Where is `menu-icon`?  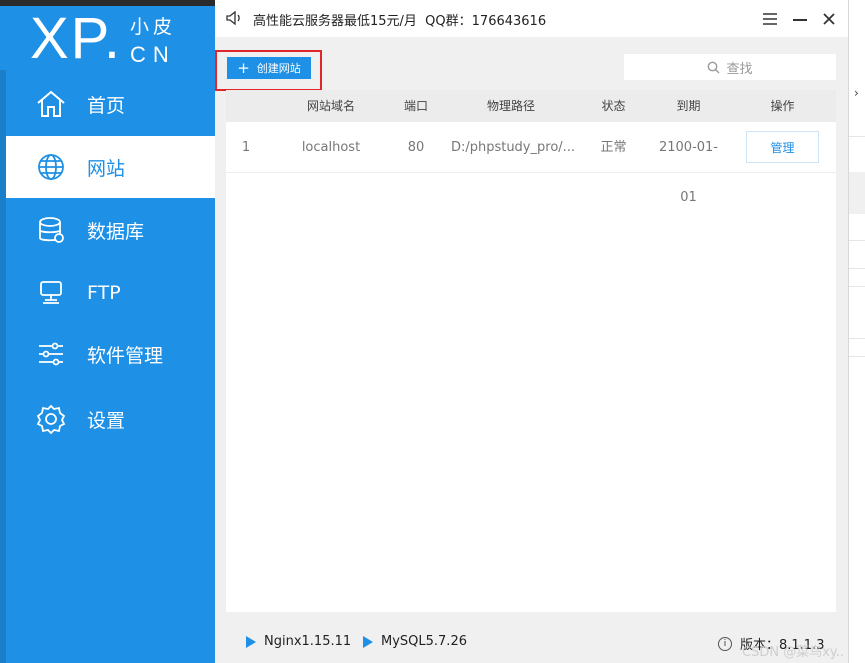 menu-icon is located at coordinates (770, 19).